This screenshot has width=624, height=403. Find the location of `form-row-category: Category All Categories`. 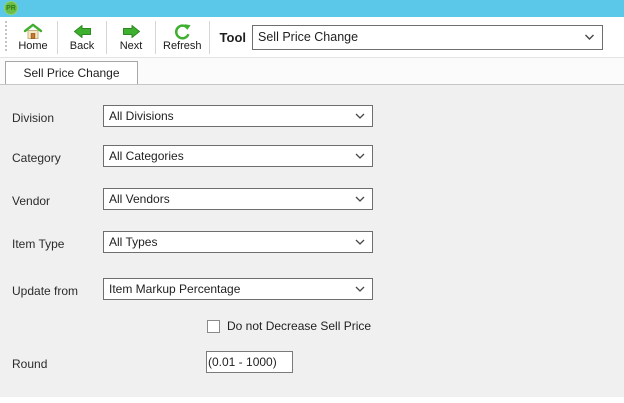

form-row-category: Category All Categories is located at coordinates (312, 156).